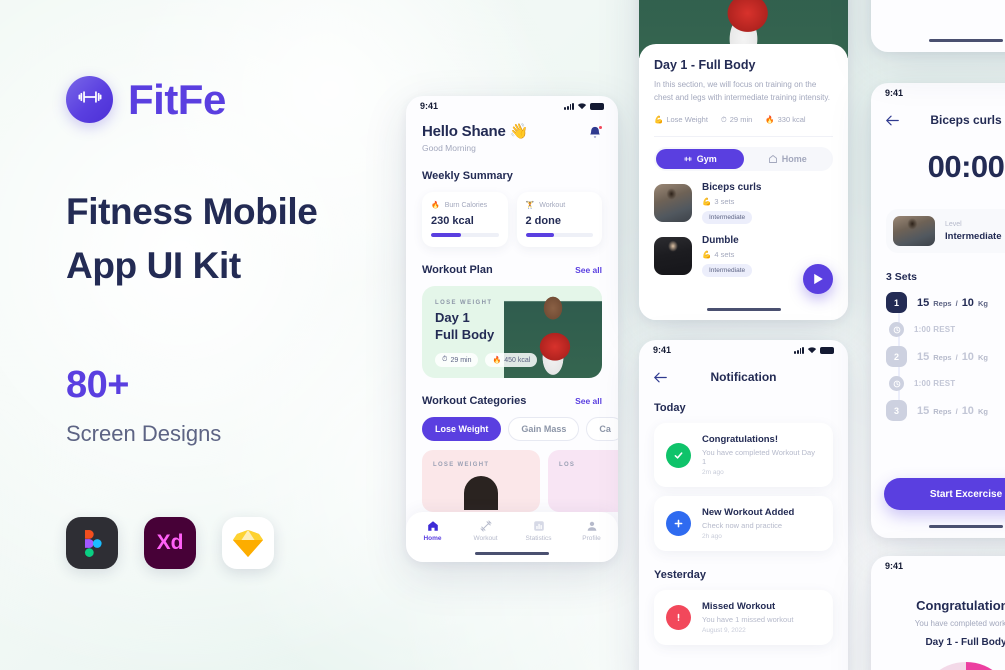 The image size is (1005, 670). I want to click on segment-label: Home, so click(794, 158).